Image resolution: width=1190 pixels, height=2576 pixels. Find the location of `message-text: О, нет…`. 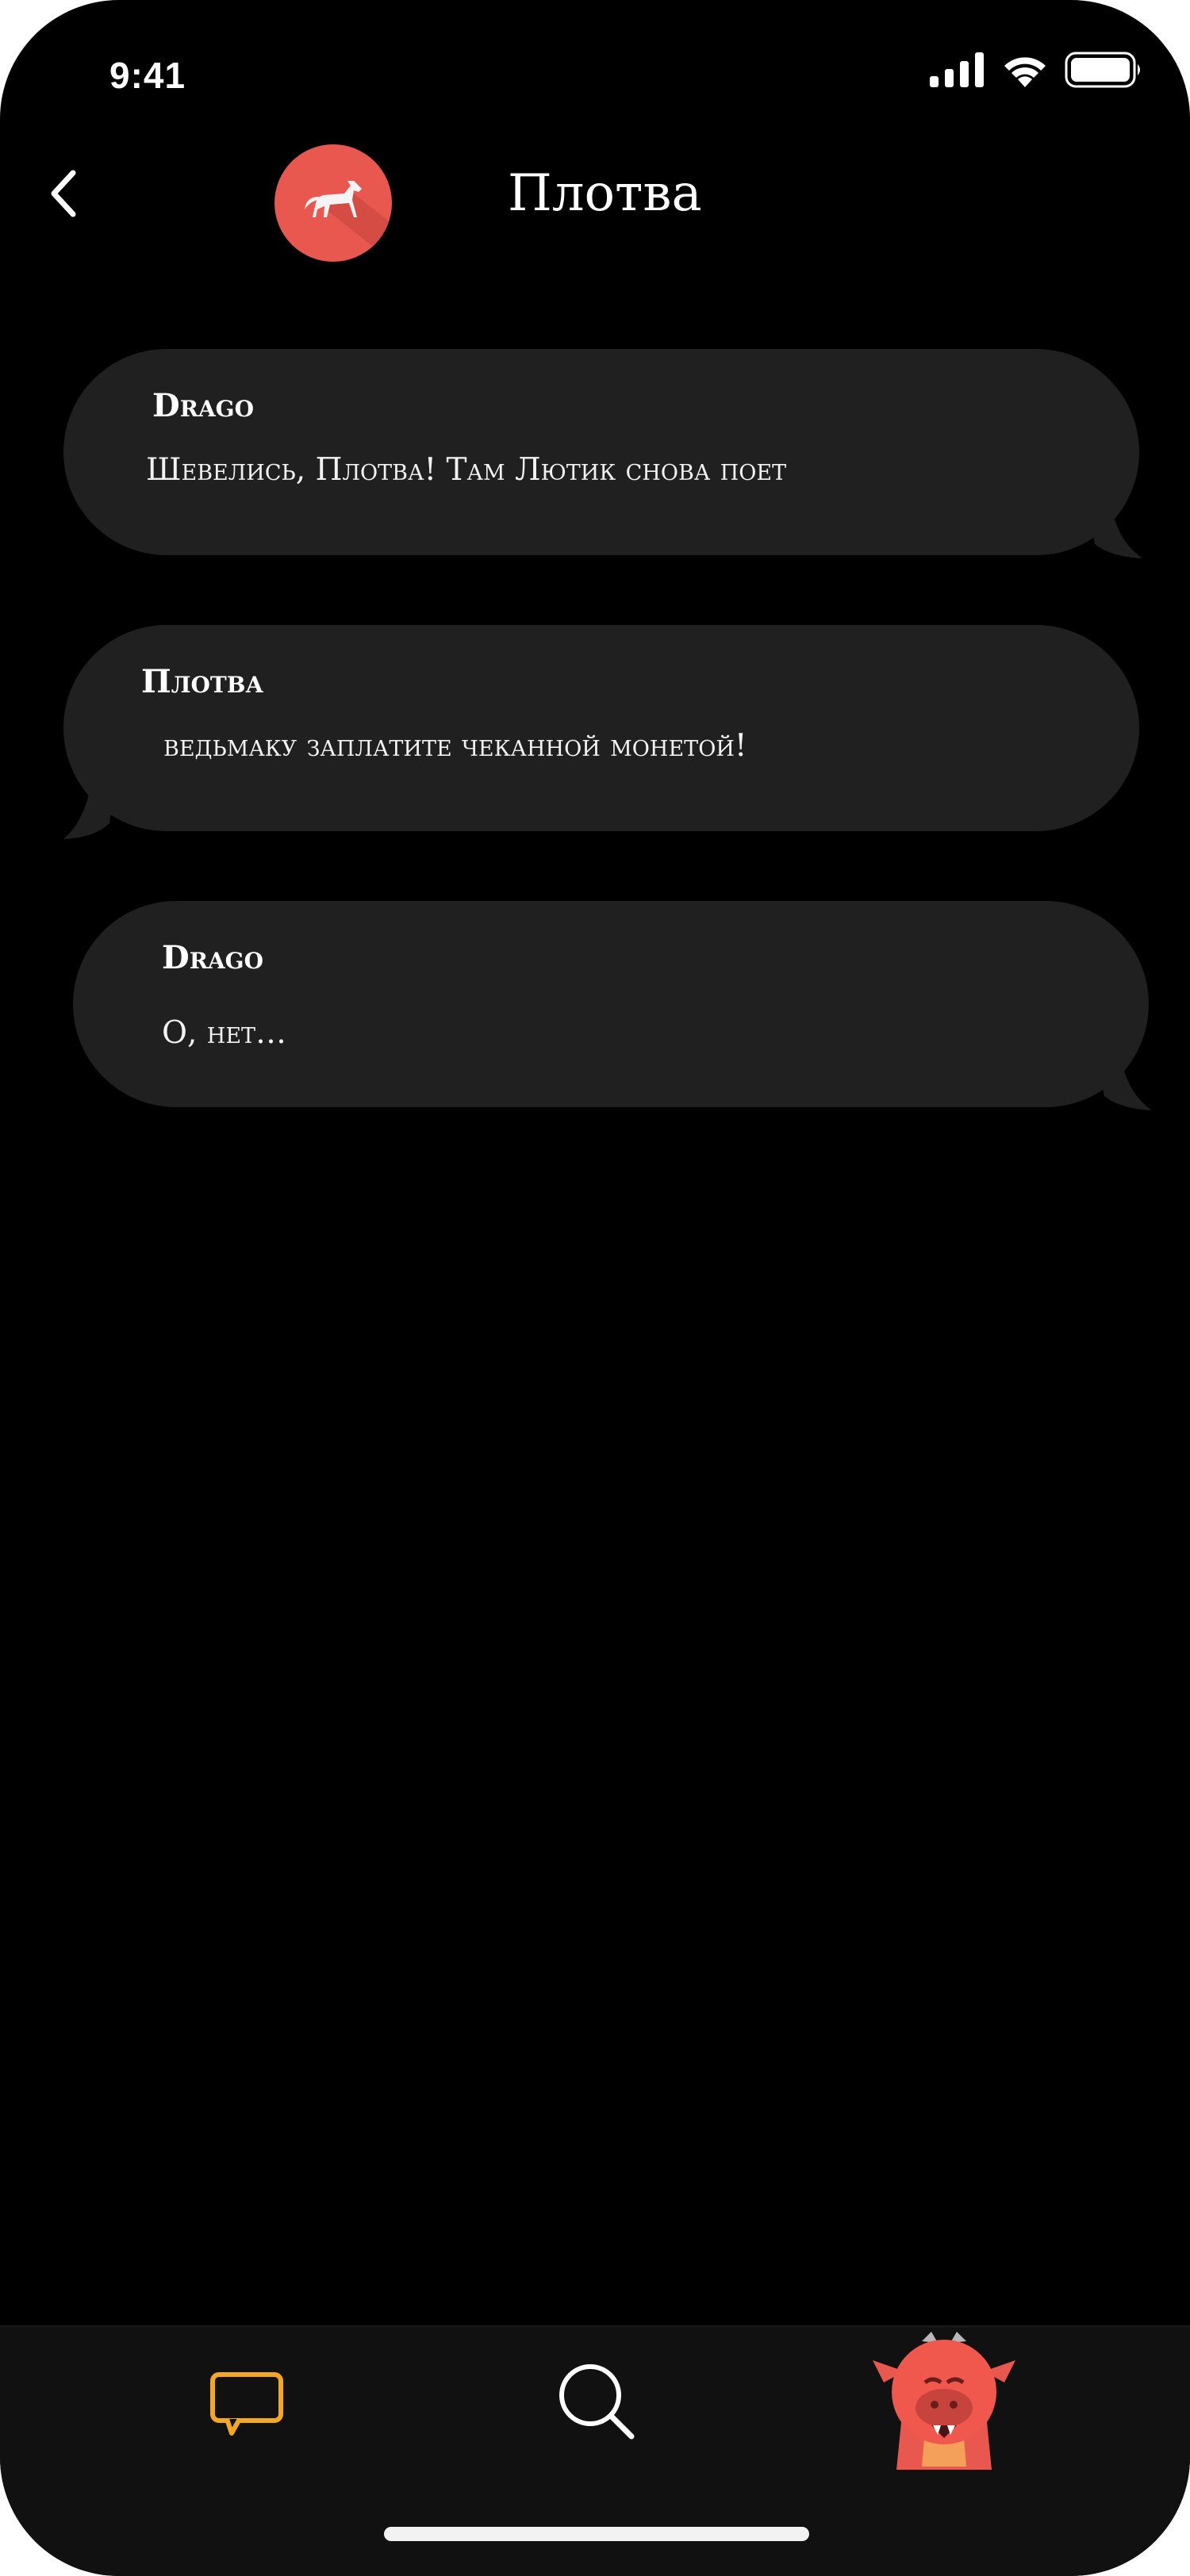

message-text: О, нет… is located at coordinates (224, 1033).